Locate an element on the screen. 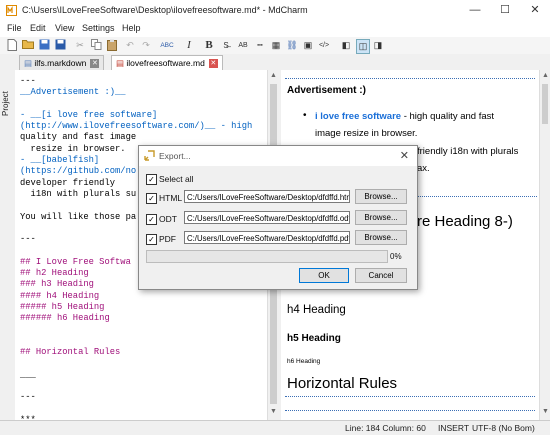 The image size is (550, 435). progress-percent: 0% is located at coordinates (396, 256).